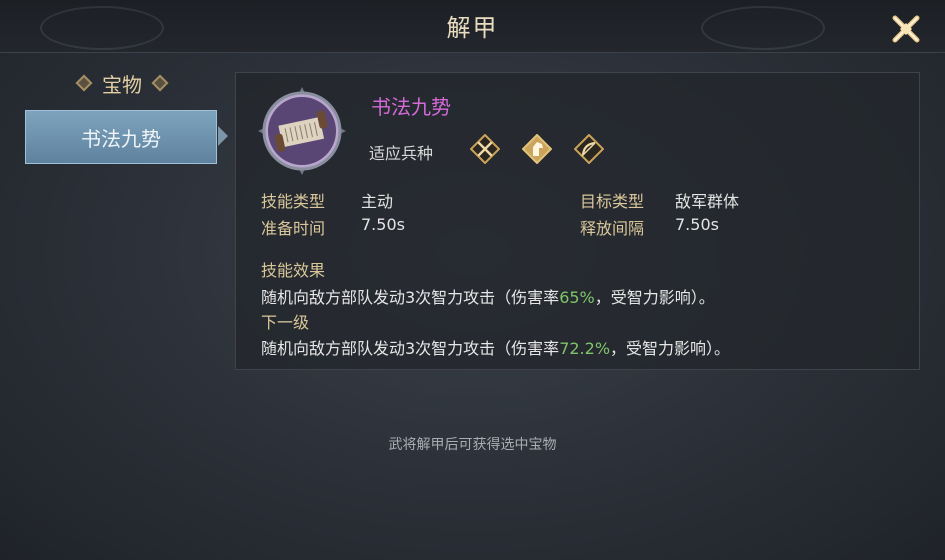  Describe the element at coordinates (485, 149) in the screenshot. I see `crossed-spears-icon` at that location.